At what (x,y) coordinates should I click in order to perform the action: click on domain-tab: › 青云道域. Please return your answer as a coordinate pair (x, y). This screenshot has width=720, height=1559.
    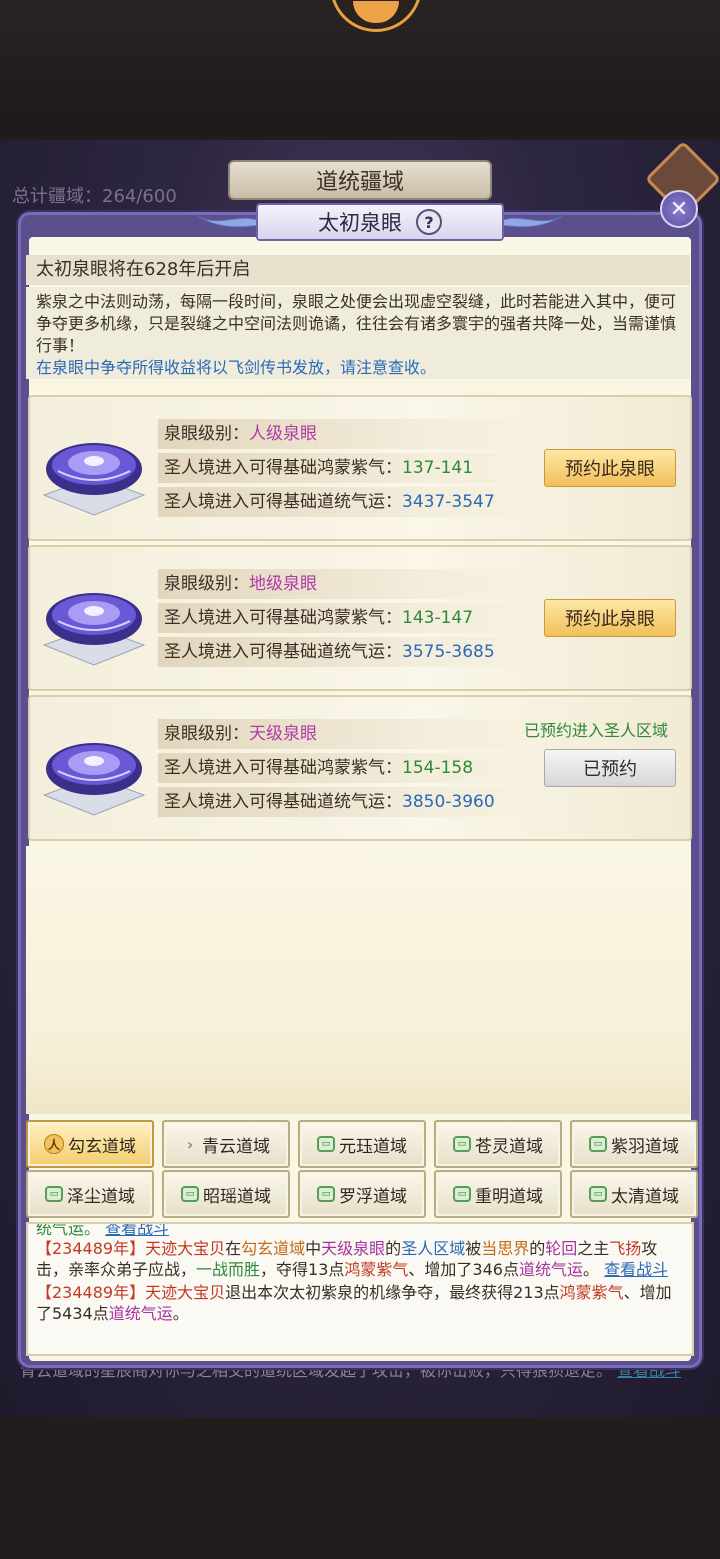
    Looking at the image, I should click on (226, 1144).